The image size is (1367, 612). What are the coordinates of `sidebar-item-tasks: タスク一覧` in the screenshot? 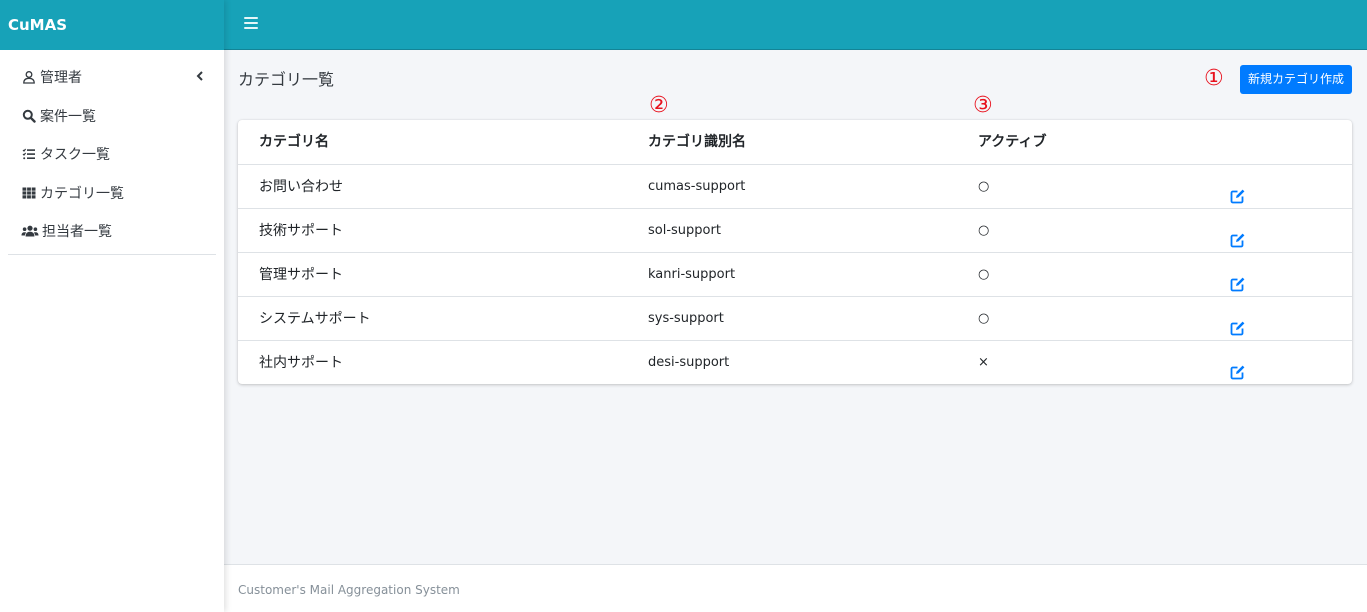 It's located at (112, 154).